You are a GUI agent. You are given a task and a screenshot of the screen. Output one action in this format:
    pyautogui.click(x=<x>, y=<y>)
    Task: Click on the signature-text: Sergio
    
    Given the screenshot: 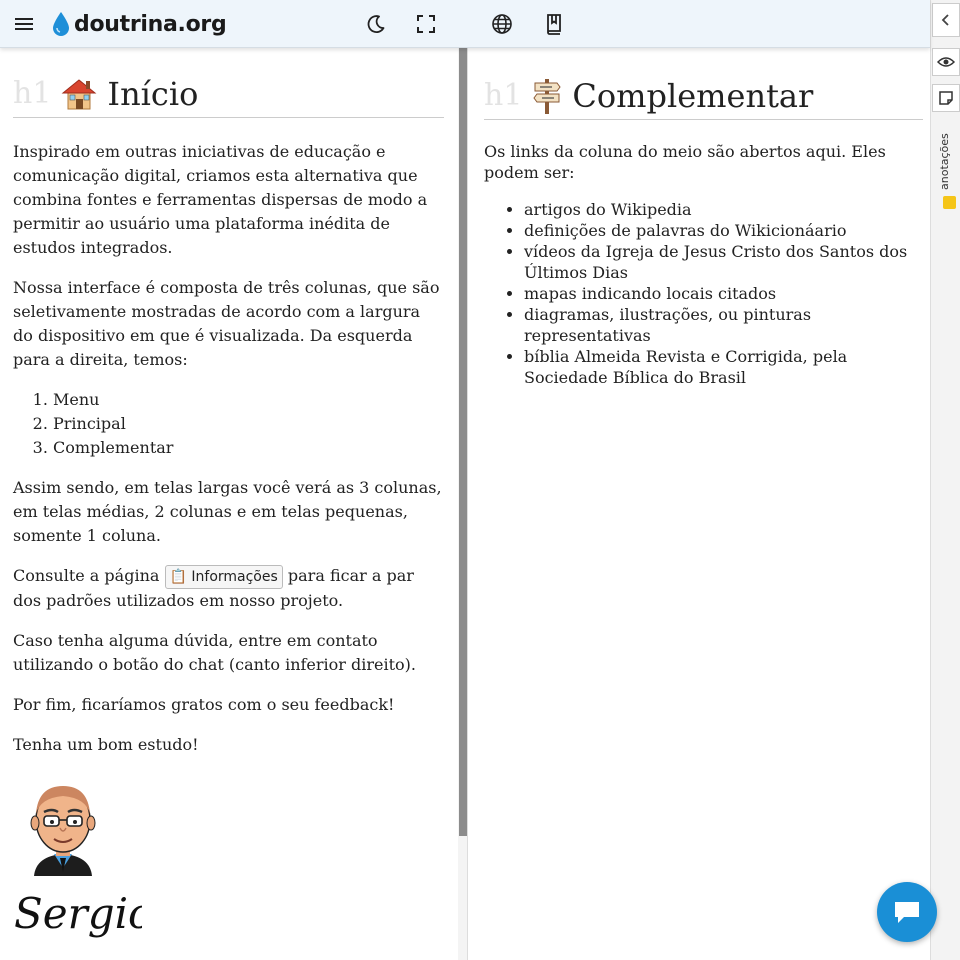 What is the action you would take?
    pyautogui.click(x=78, y=913)
    